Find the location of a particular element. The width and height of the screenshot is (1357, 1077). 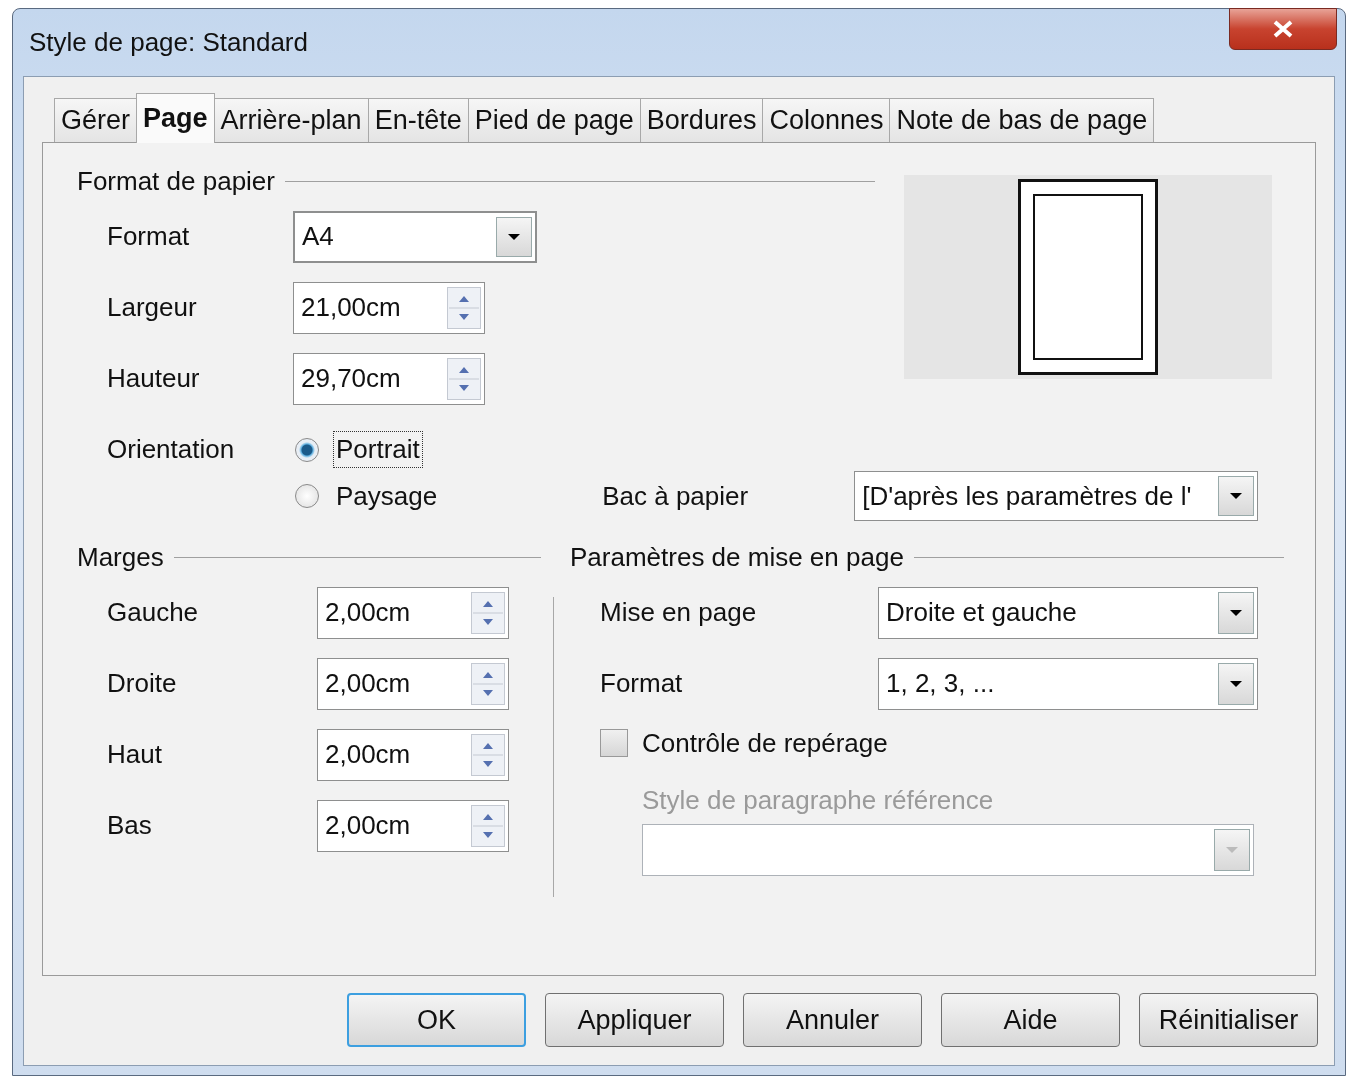

dialog-button: Aide is located at coordinates (1030, 1020).